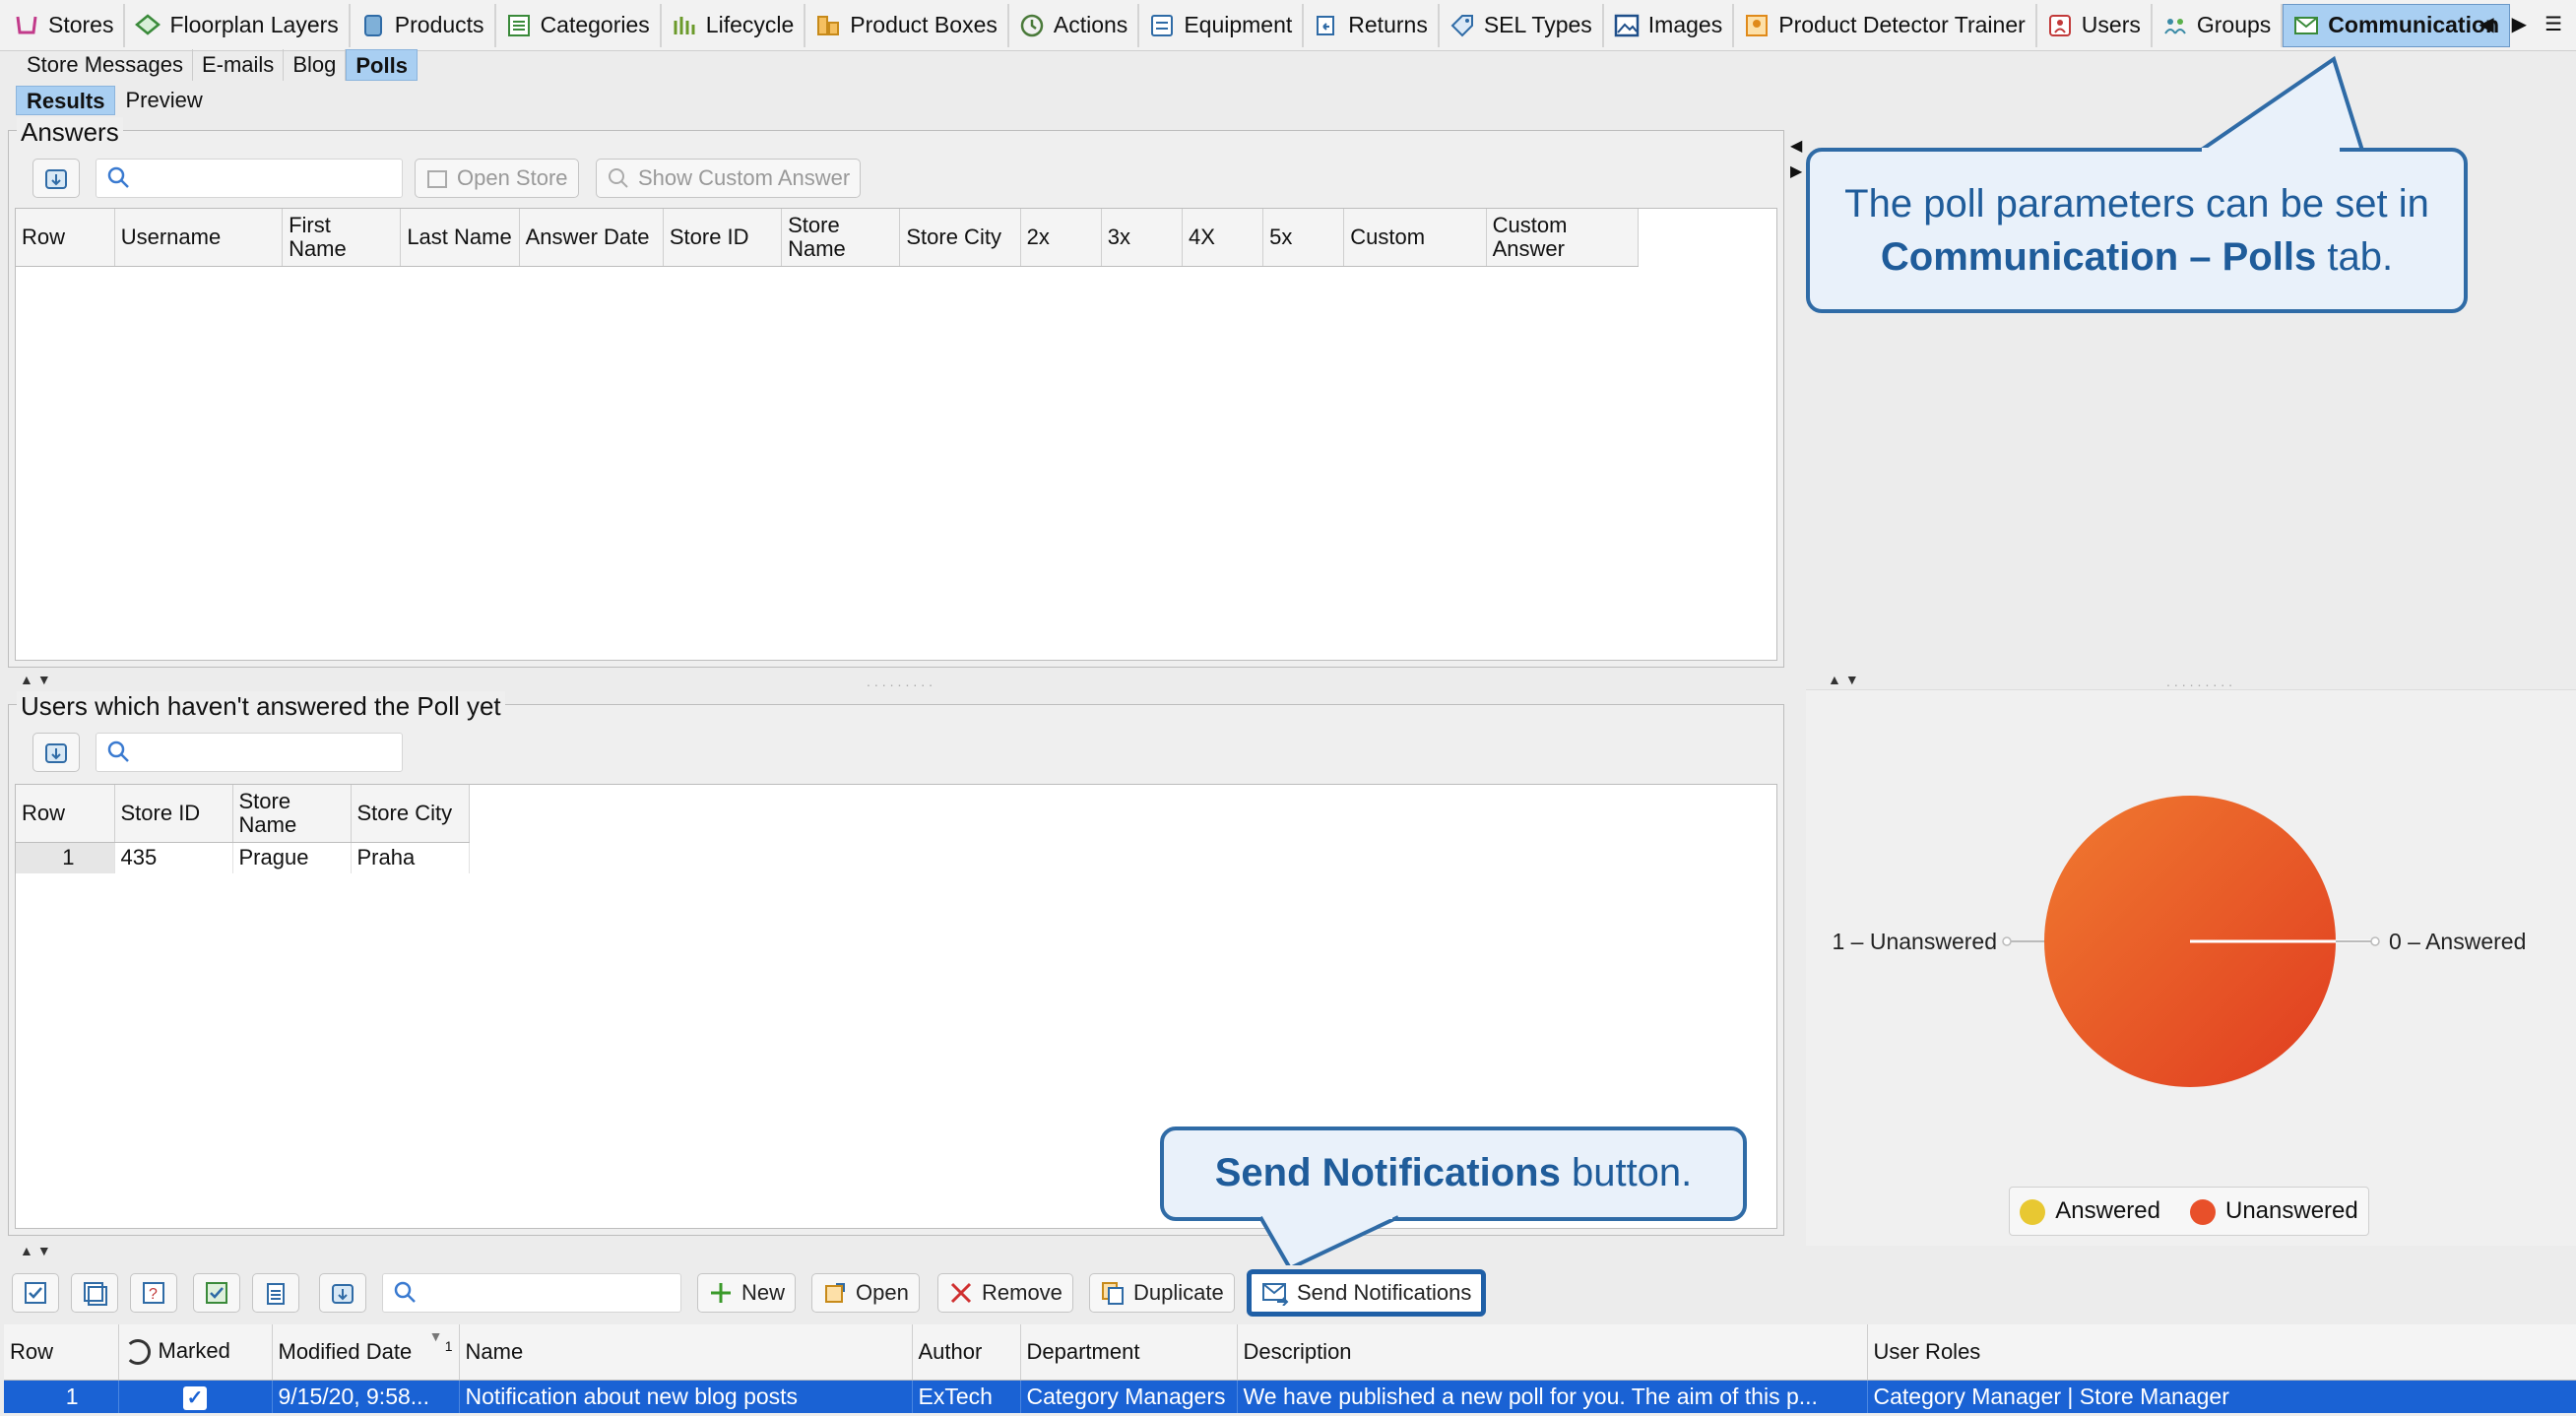  Describe the element at coordinates (1074, 25) in the screenshot. I see `tab-actions: Actions` at that location.